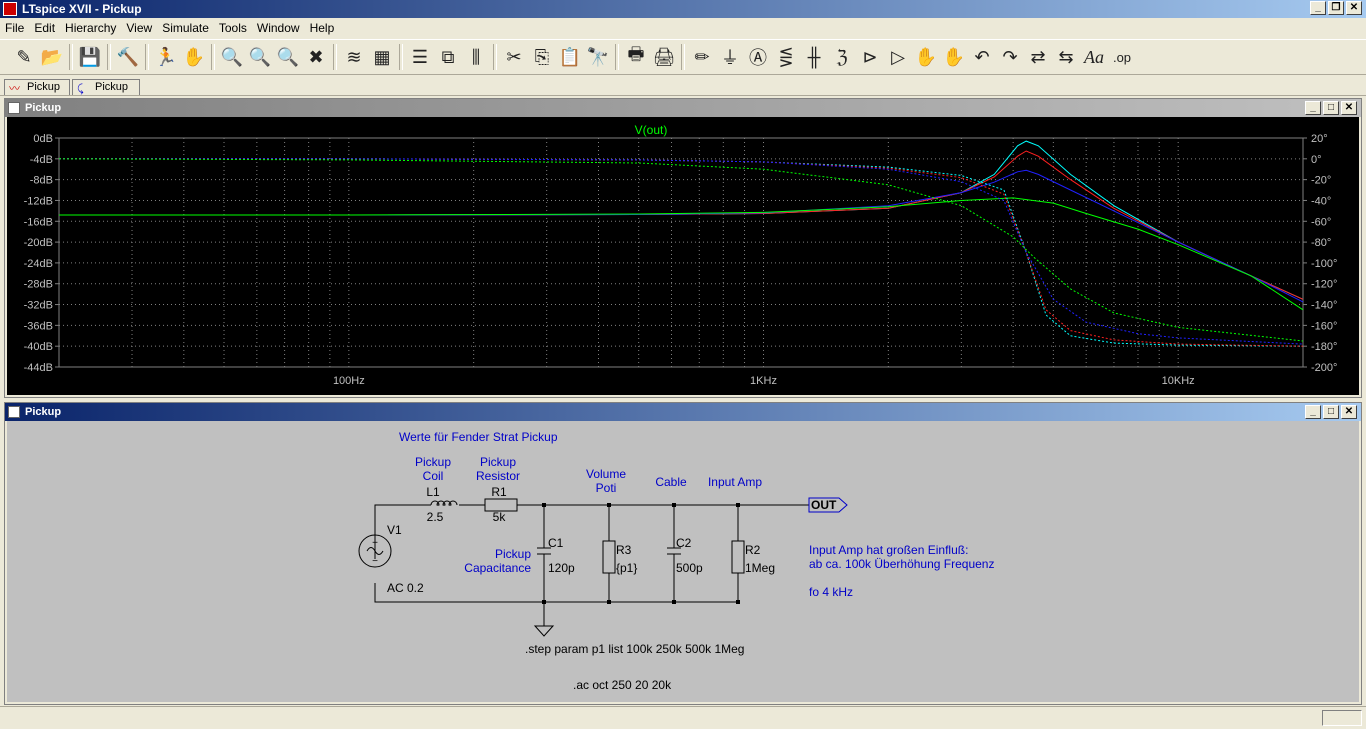 This screenshot has width=1366, height=729. What do you see at coordinates (498, 476) in the screenshot?
I see `resistor1-title-2: Resistor` at bounding box center [498, 476].